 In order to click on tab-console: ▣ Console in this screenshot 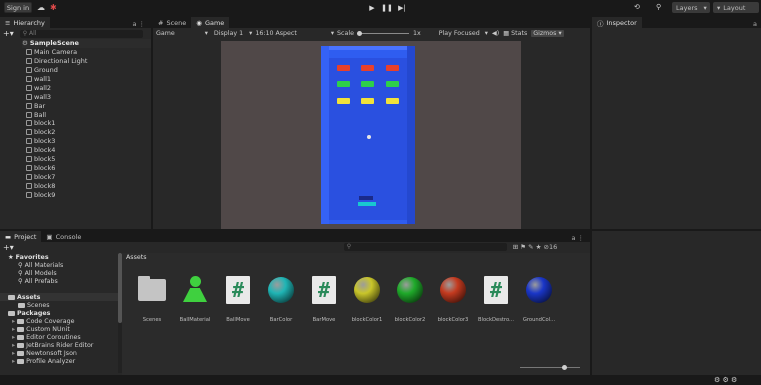, I will do `click(63, 236)`.